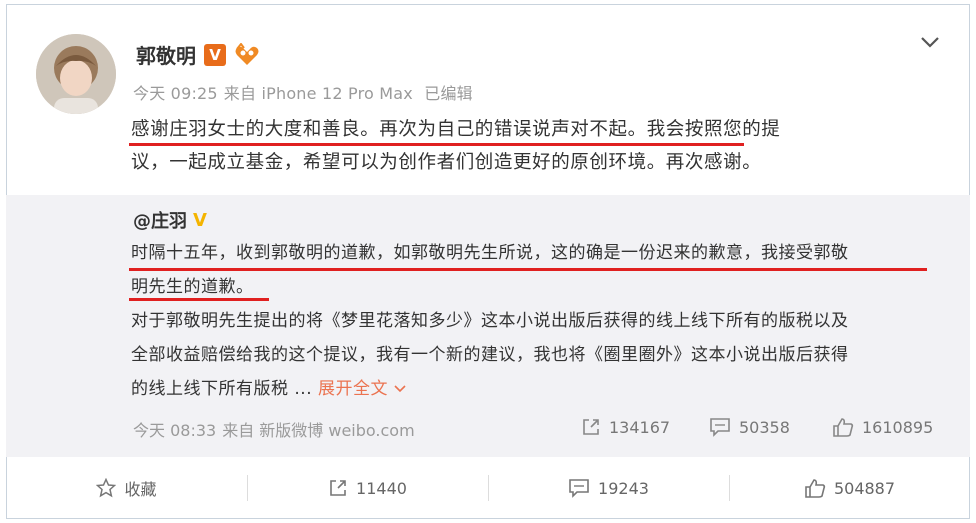 The width and height of the screenshot is (976, 523). What do you see at coordinates (76, 74) in the screenshot?
I see `avatar` at bounding box center [76, 74].